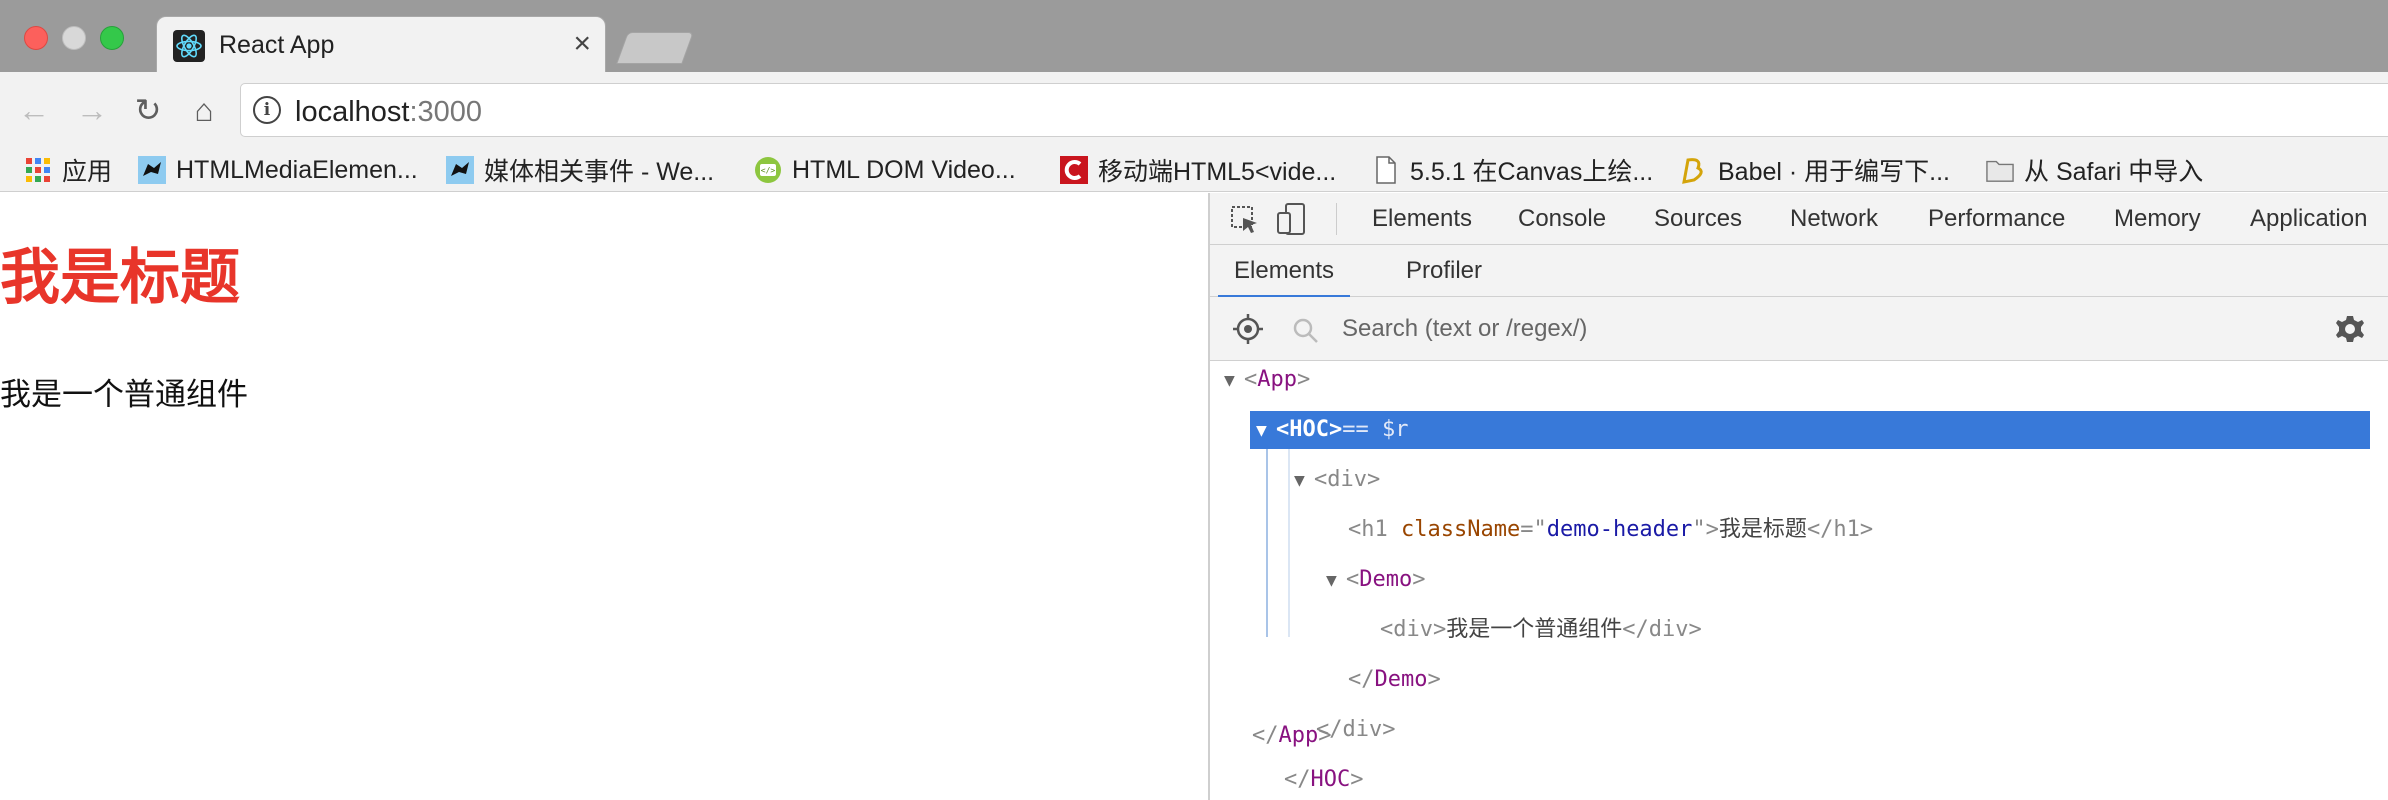  Describe the element at coordinates (2308, 219) in the screenshot. I see `tab-application: Application` at that location.